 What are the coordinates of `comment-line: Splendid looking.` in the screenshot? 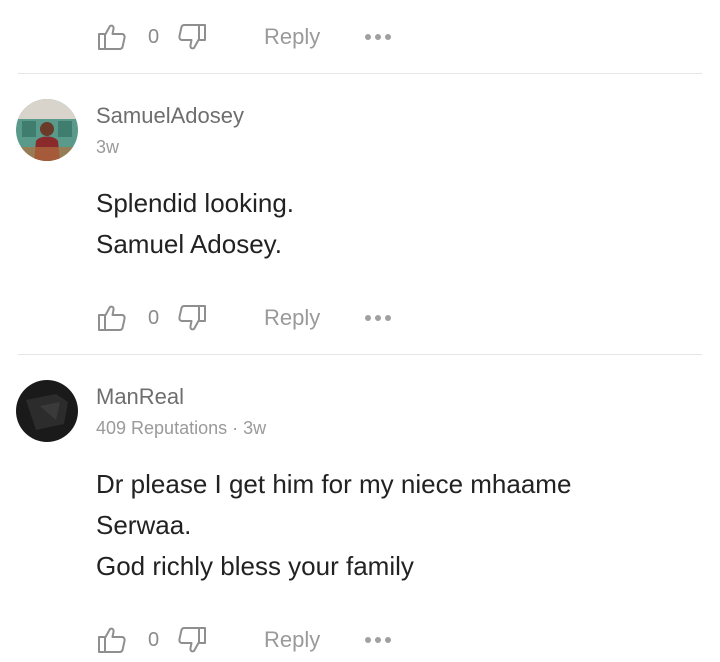 It's located at (195, 203).